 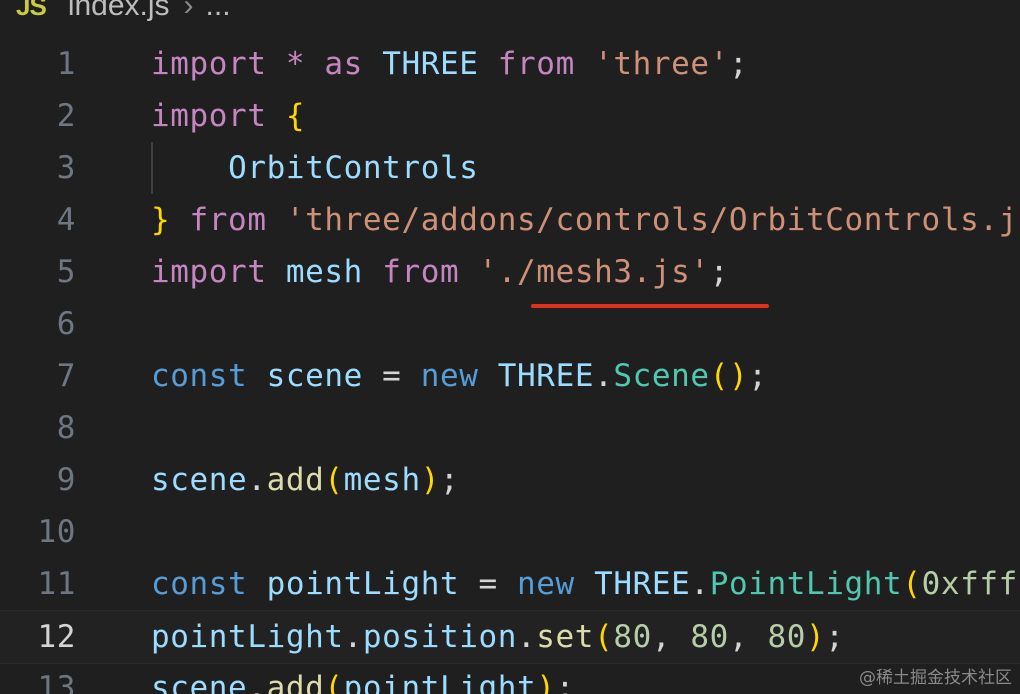 I want to click on code-token: mesh, so click(x=324, y=272).